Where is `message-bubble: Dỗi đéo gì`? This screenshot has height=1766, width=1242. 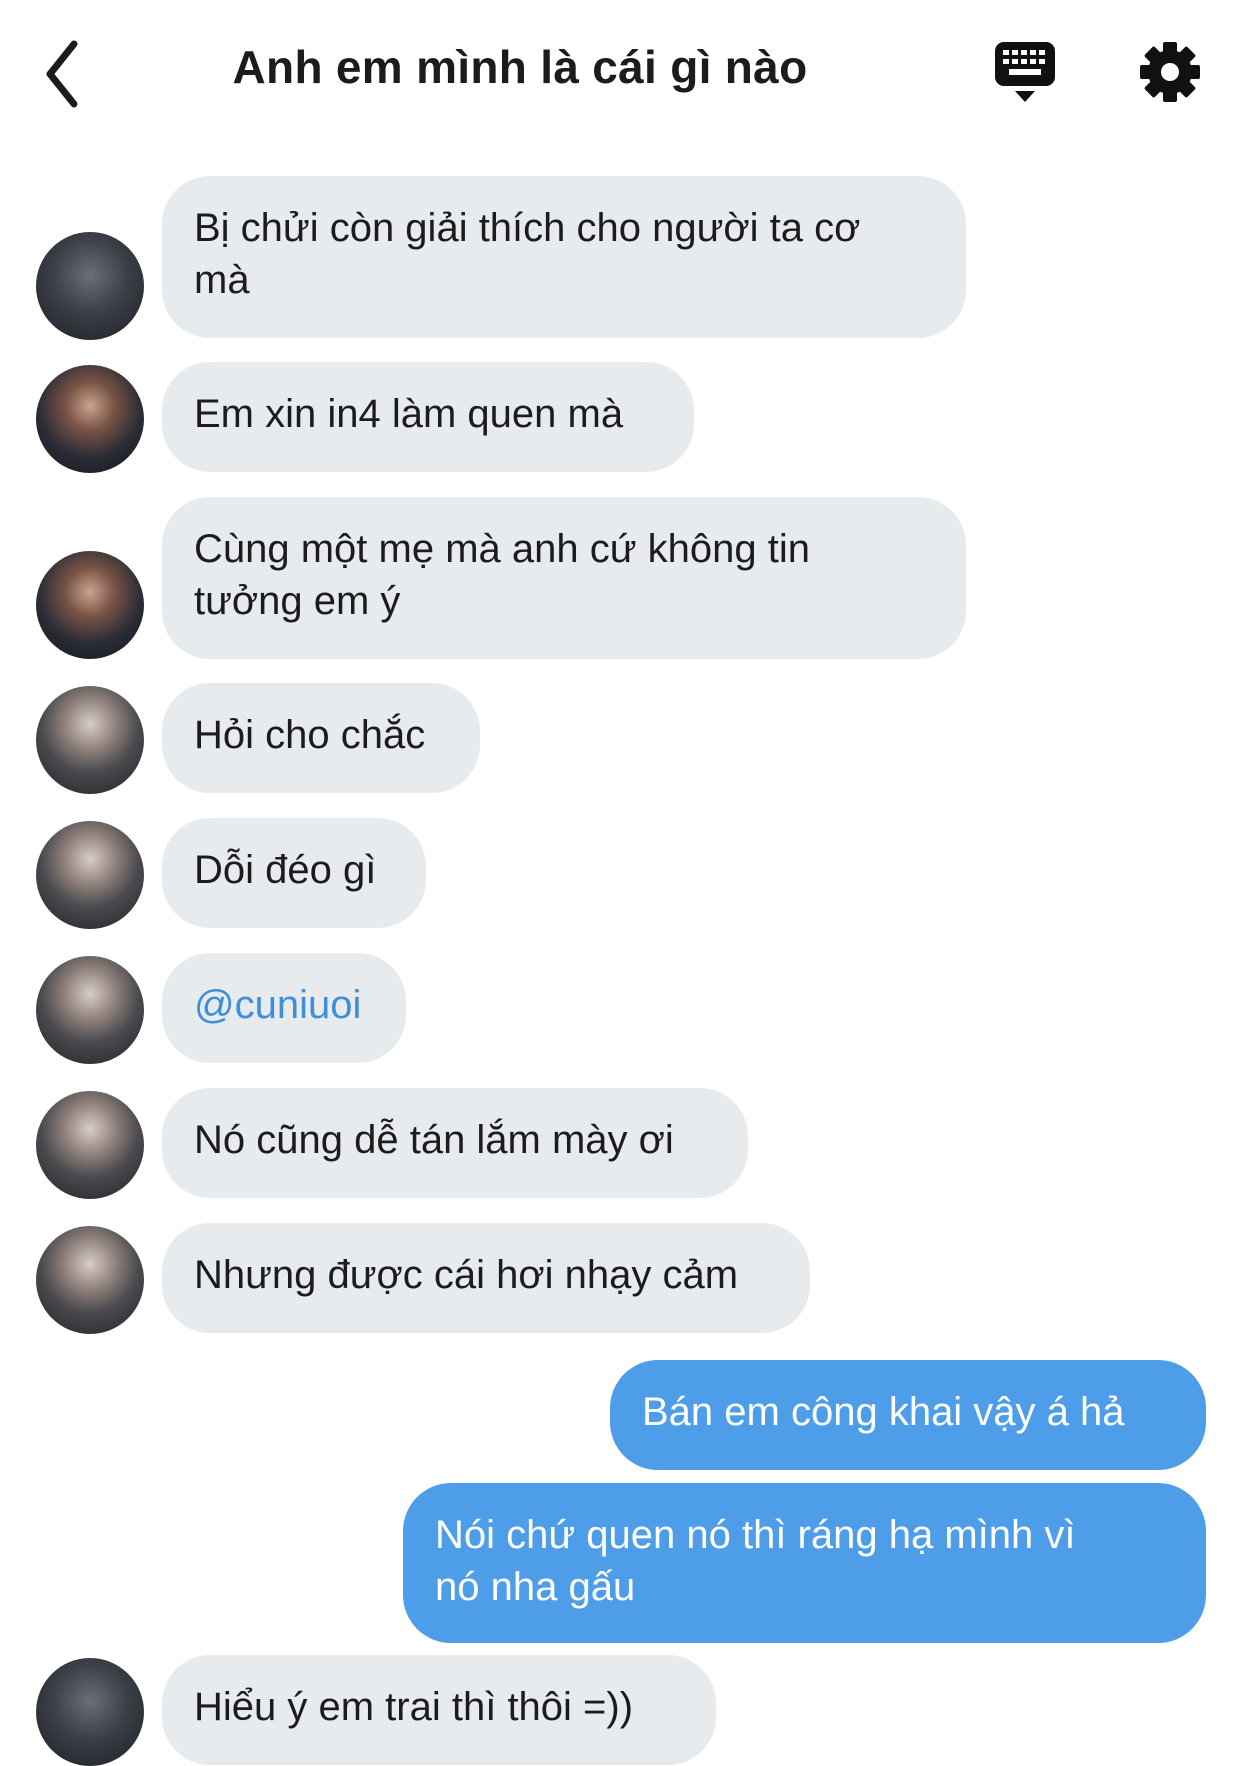
message-bubble: Dỗi đéo gì is located at coordinates (294, 873).